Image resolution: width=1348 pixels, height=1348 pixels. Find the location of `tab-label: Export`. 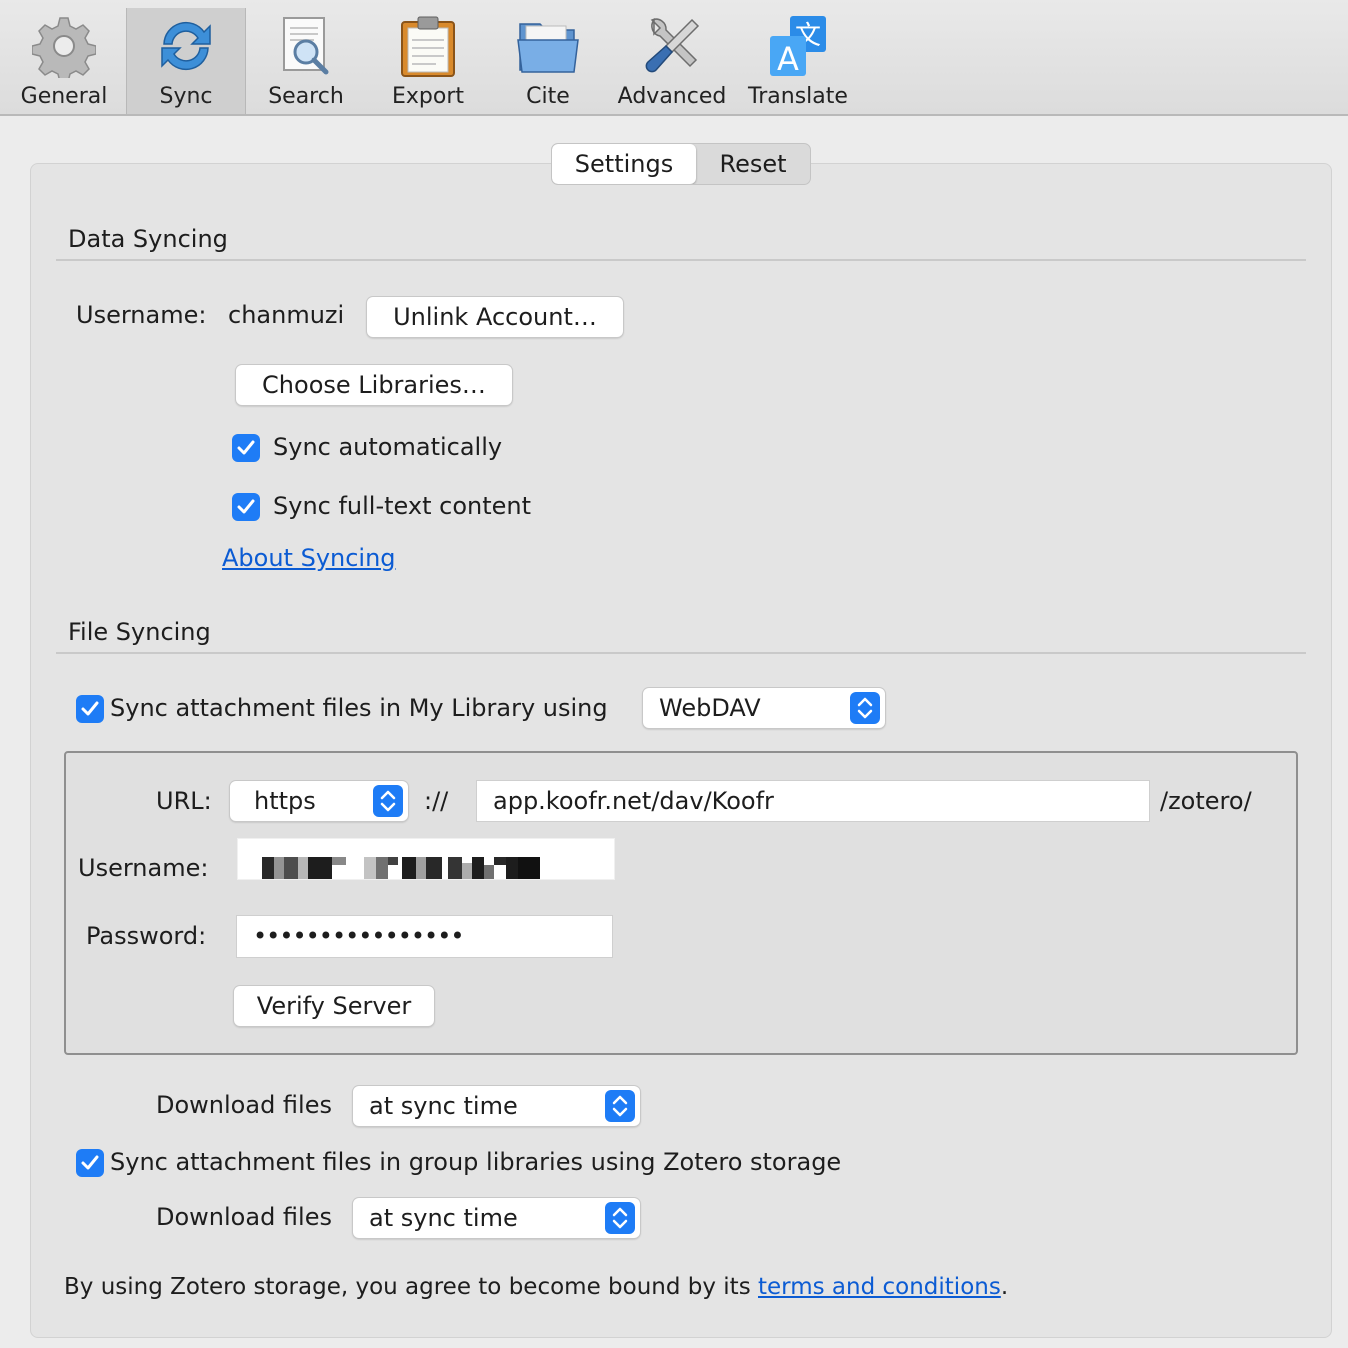

tab-label: Export is located at coordinates (427, 96).